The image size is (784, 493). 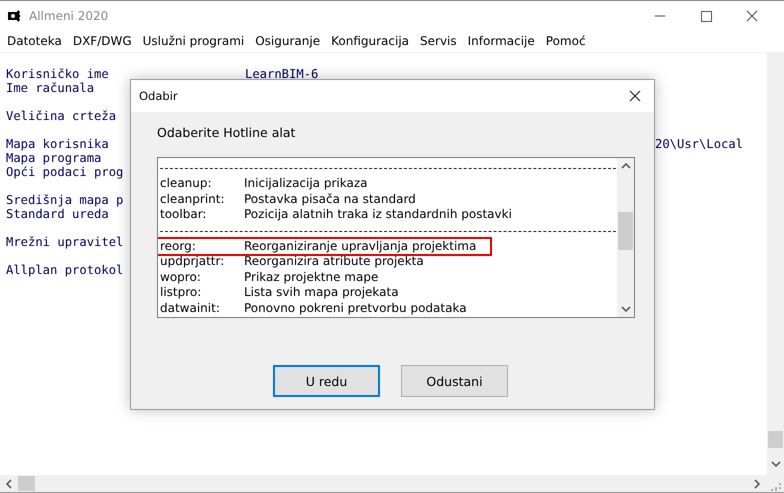 I want to click on list-item: reorg: Reorganiziranje upravljanja projektima, so click(x=324, y=246).